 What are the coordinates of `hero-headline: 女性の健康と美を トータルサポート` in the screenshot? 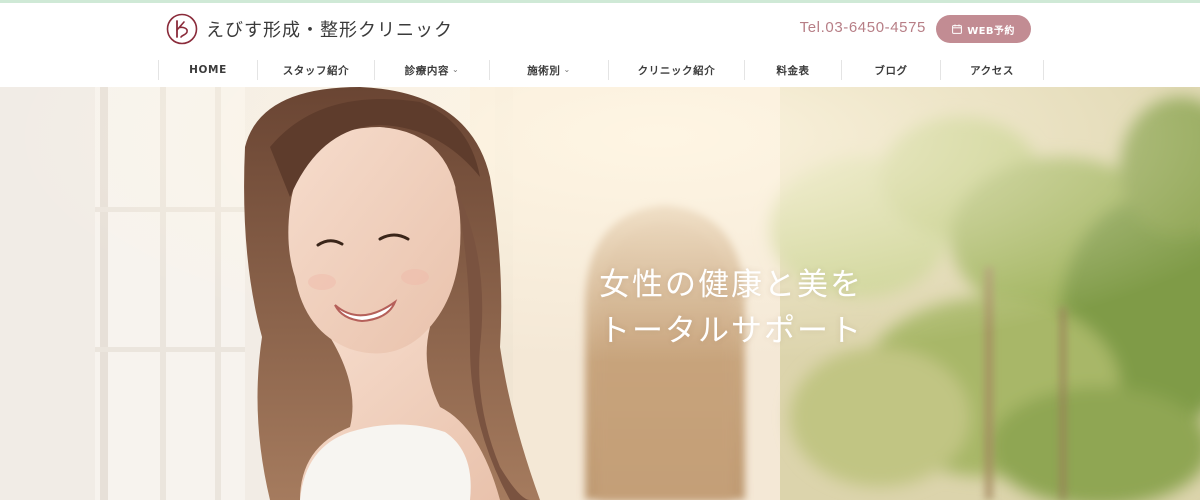 It's located at (731, 308).